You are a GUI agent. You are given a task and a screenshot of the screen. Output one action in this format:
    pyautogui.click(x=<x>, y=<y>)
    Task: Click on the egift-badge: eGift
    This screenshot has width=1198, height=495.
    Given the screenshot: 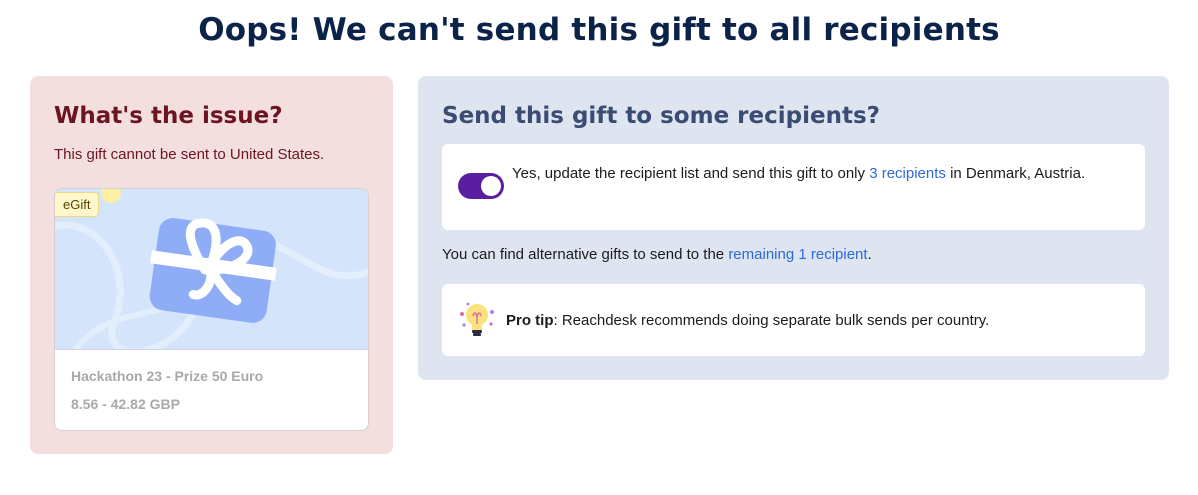 What is the action you would take?
    pyautogui.click(x=77, y=204)
    